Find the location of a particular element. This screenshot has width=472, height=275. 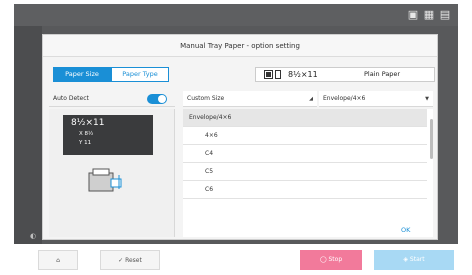

preview-y: Y 11 is located at coordinates (85, 143).